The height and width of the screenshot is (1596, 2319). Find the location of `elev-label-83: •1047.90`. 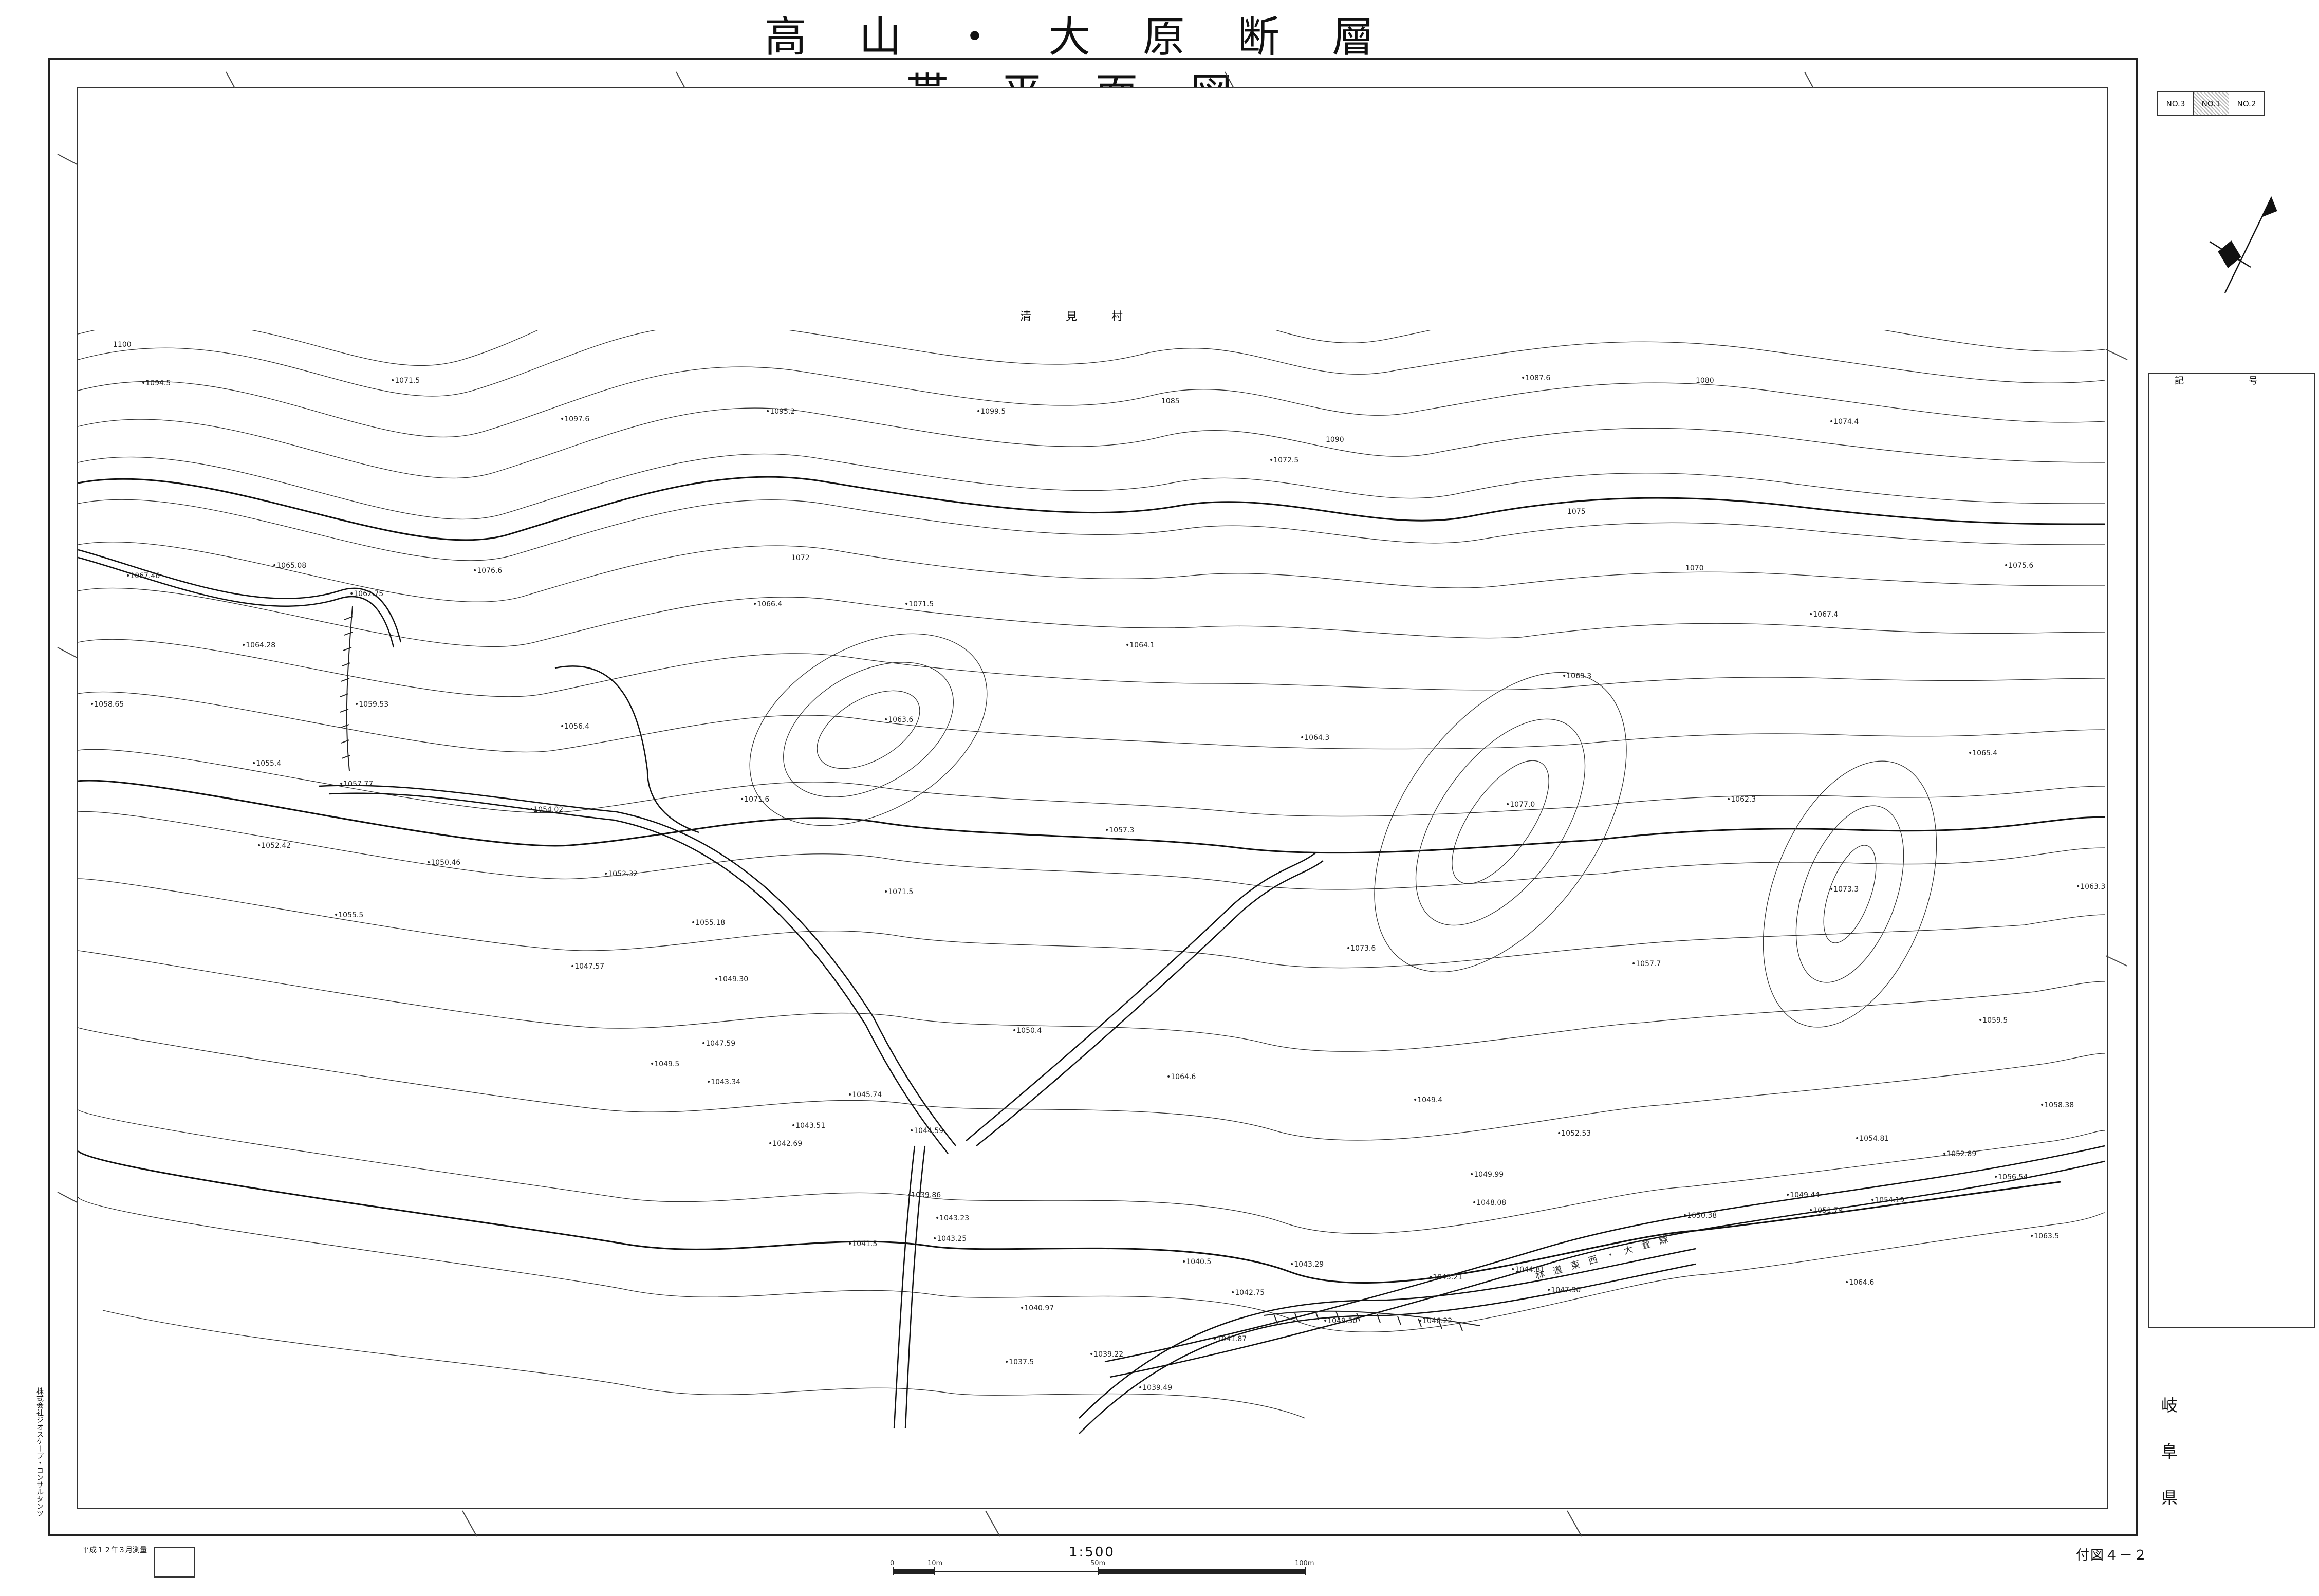

elev-label-83: •1047.90 is located at coordinates (1564, 1290).